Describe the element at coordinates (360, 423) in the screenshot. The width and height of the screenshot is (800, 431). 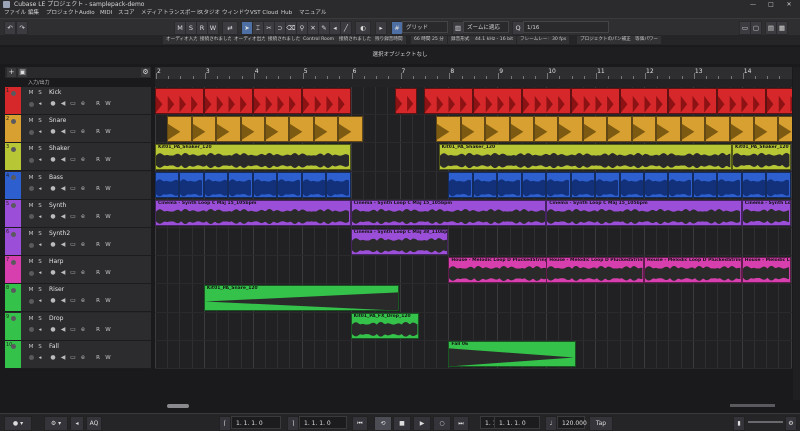
I see `go-to-start-button: ⏮` at that location.